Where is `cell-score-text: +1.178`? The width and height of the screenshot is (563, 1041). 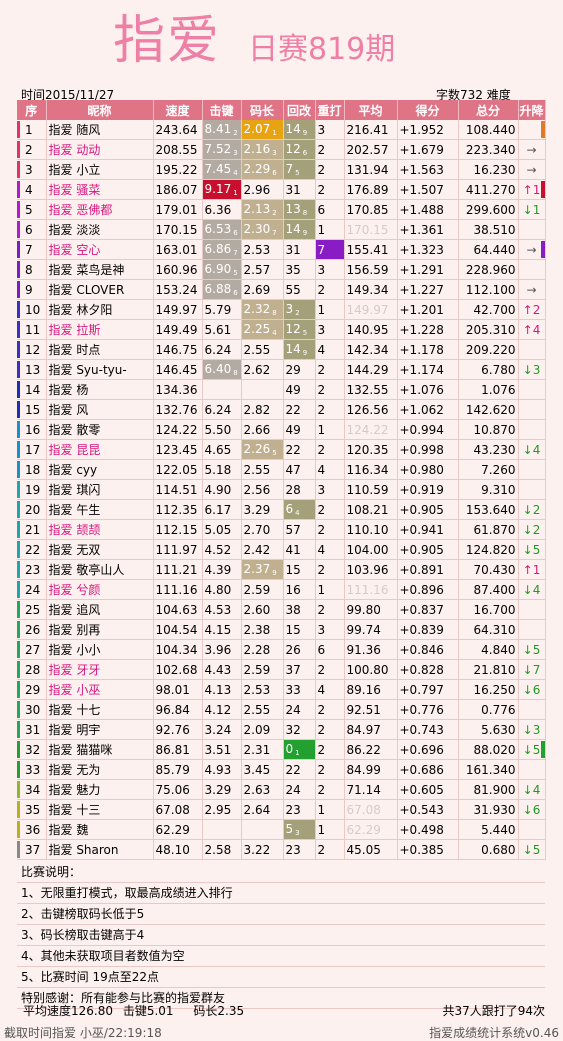
cell-score-text: +1.178 is located at coordinates (421, 349).